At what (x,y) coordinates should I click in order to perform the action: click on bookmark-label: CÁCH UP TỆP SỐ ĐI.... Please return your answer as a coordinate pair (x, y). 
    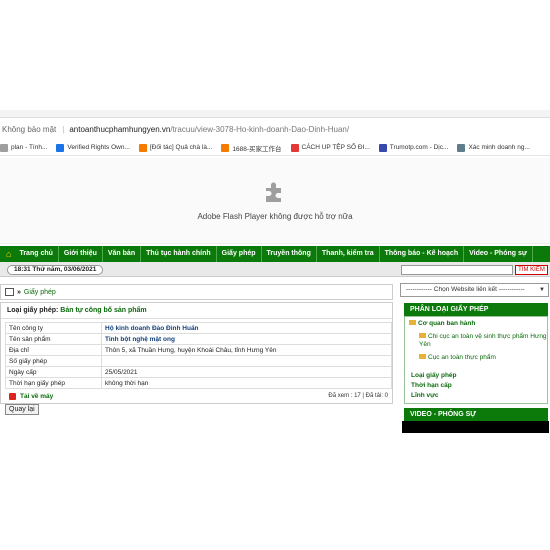
    Looking at the image, I should click on (335, 147).